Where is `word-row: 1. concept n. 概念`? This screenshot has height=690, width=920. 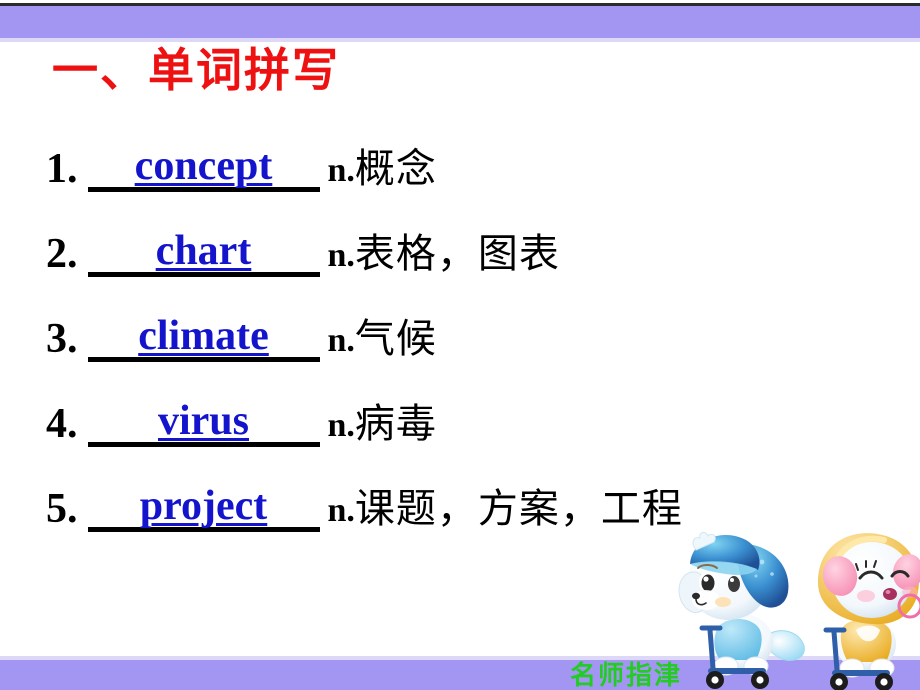
word-row: 1. concept n. 概念 is located at coordinates (476, 184).